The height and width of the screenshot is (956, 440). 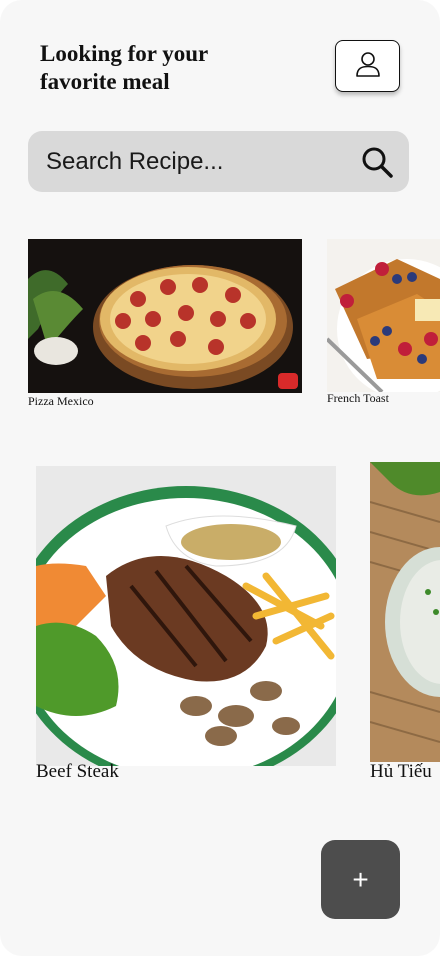 What do you see at coordinates (405, 612) in the screenshot?
I see `recipe-image-hu-tieu` at bounding box center [405, 612].